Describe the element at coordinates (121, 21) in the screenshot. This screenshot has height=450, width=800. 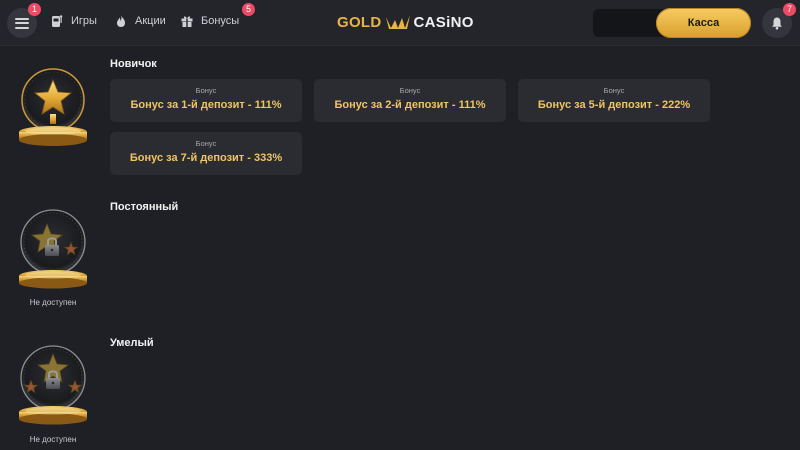
I see `flame-icon` at that location.